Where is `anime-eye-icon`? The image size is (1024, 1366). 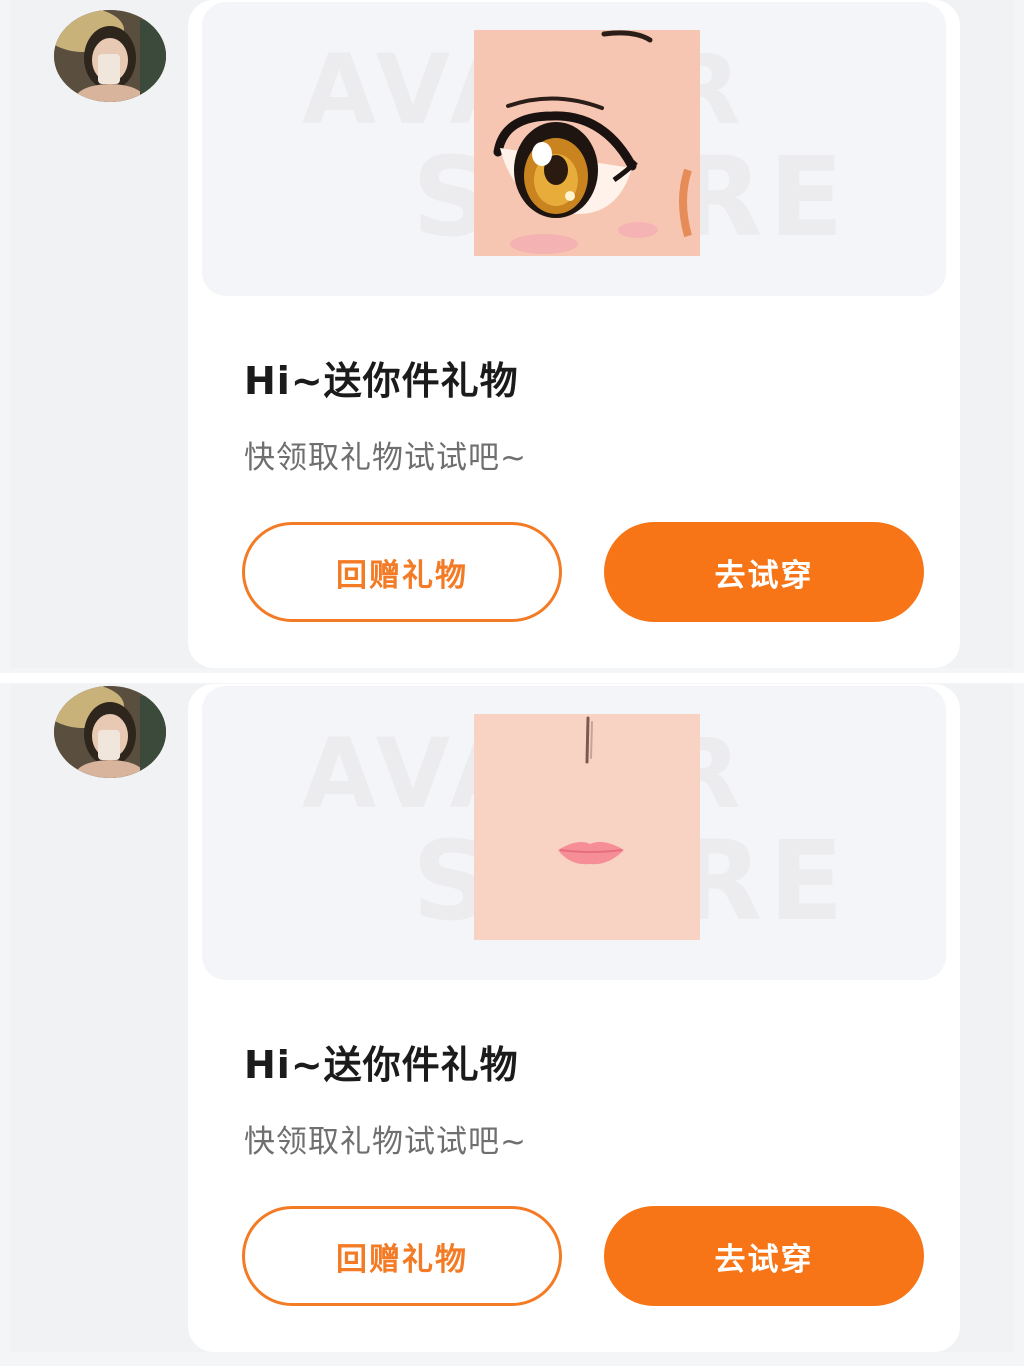
anime-eye-icon is located at coordinates (587, 143).